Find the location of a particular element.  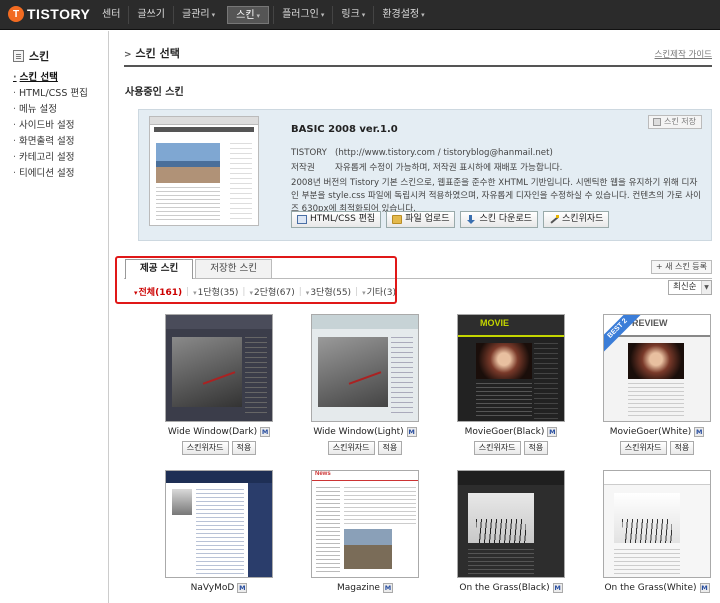

copyright-key: 저작권 is located at coordinates (303, 168).